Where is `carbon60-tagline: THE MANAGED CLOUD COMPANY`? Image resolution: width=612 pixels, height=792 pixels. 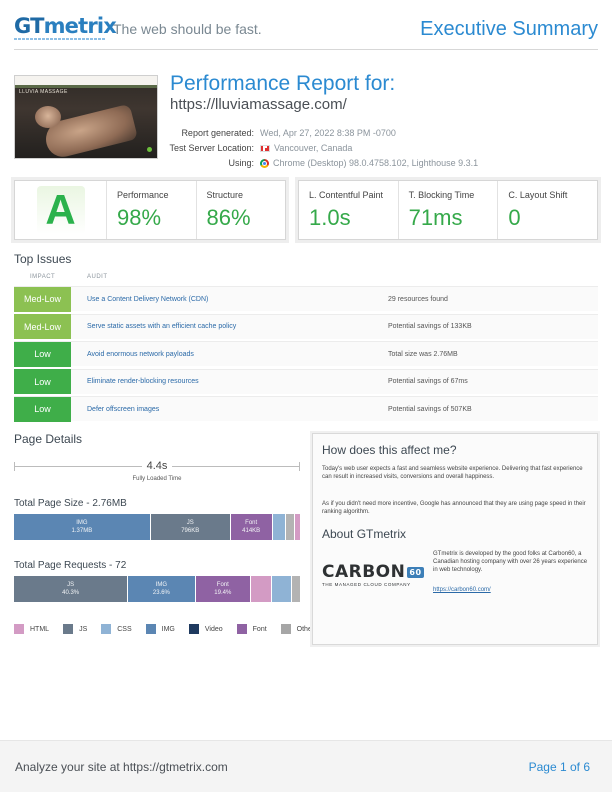 carbon60-tagline: THE MANAGED CLOUD COMPANY is located at coordinates (366, 584).